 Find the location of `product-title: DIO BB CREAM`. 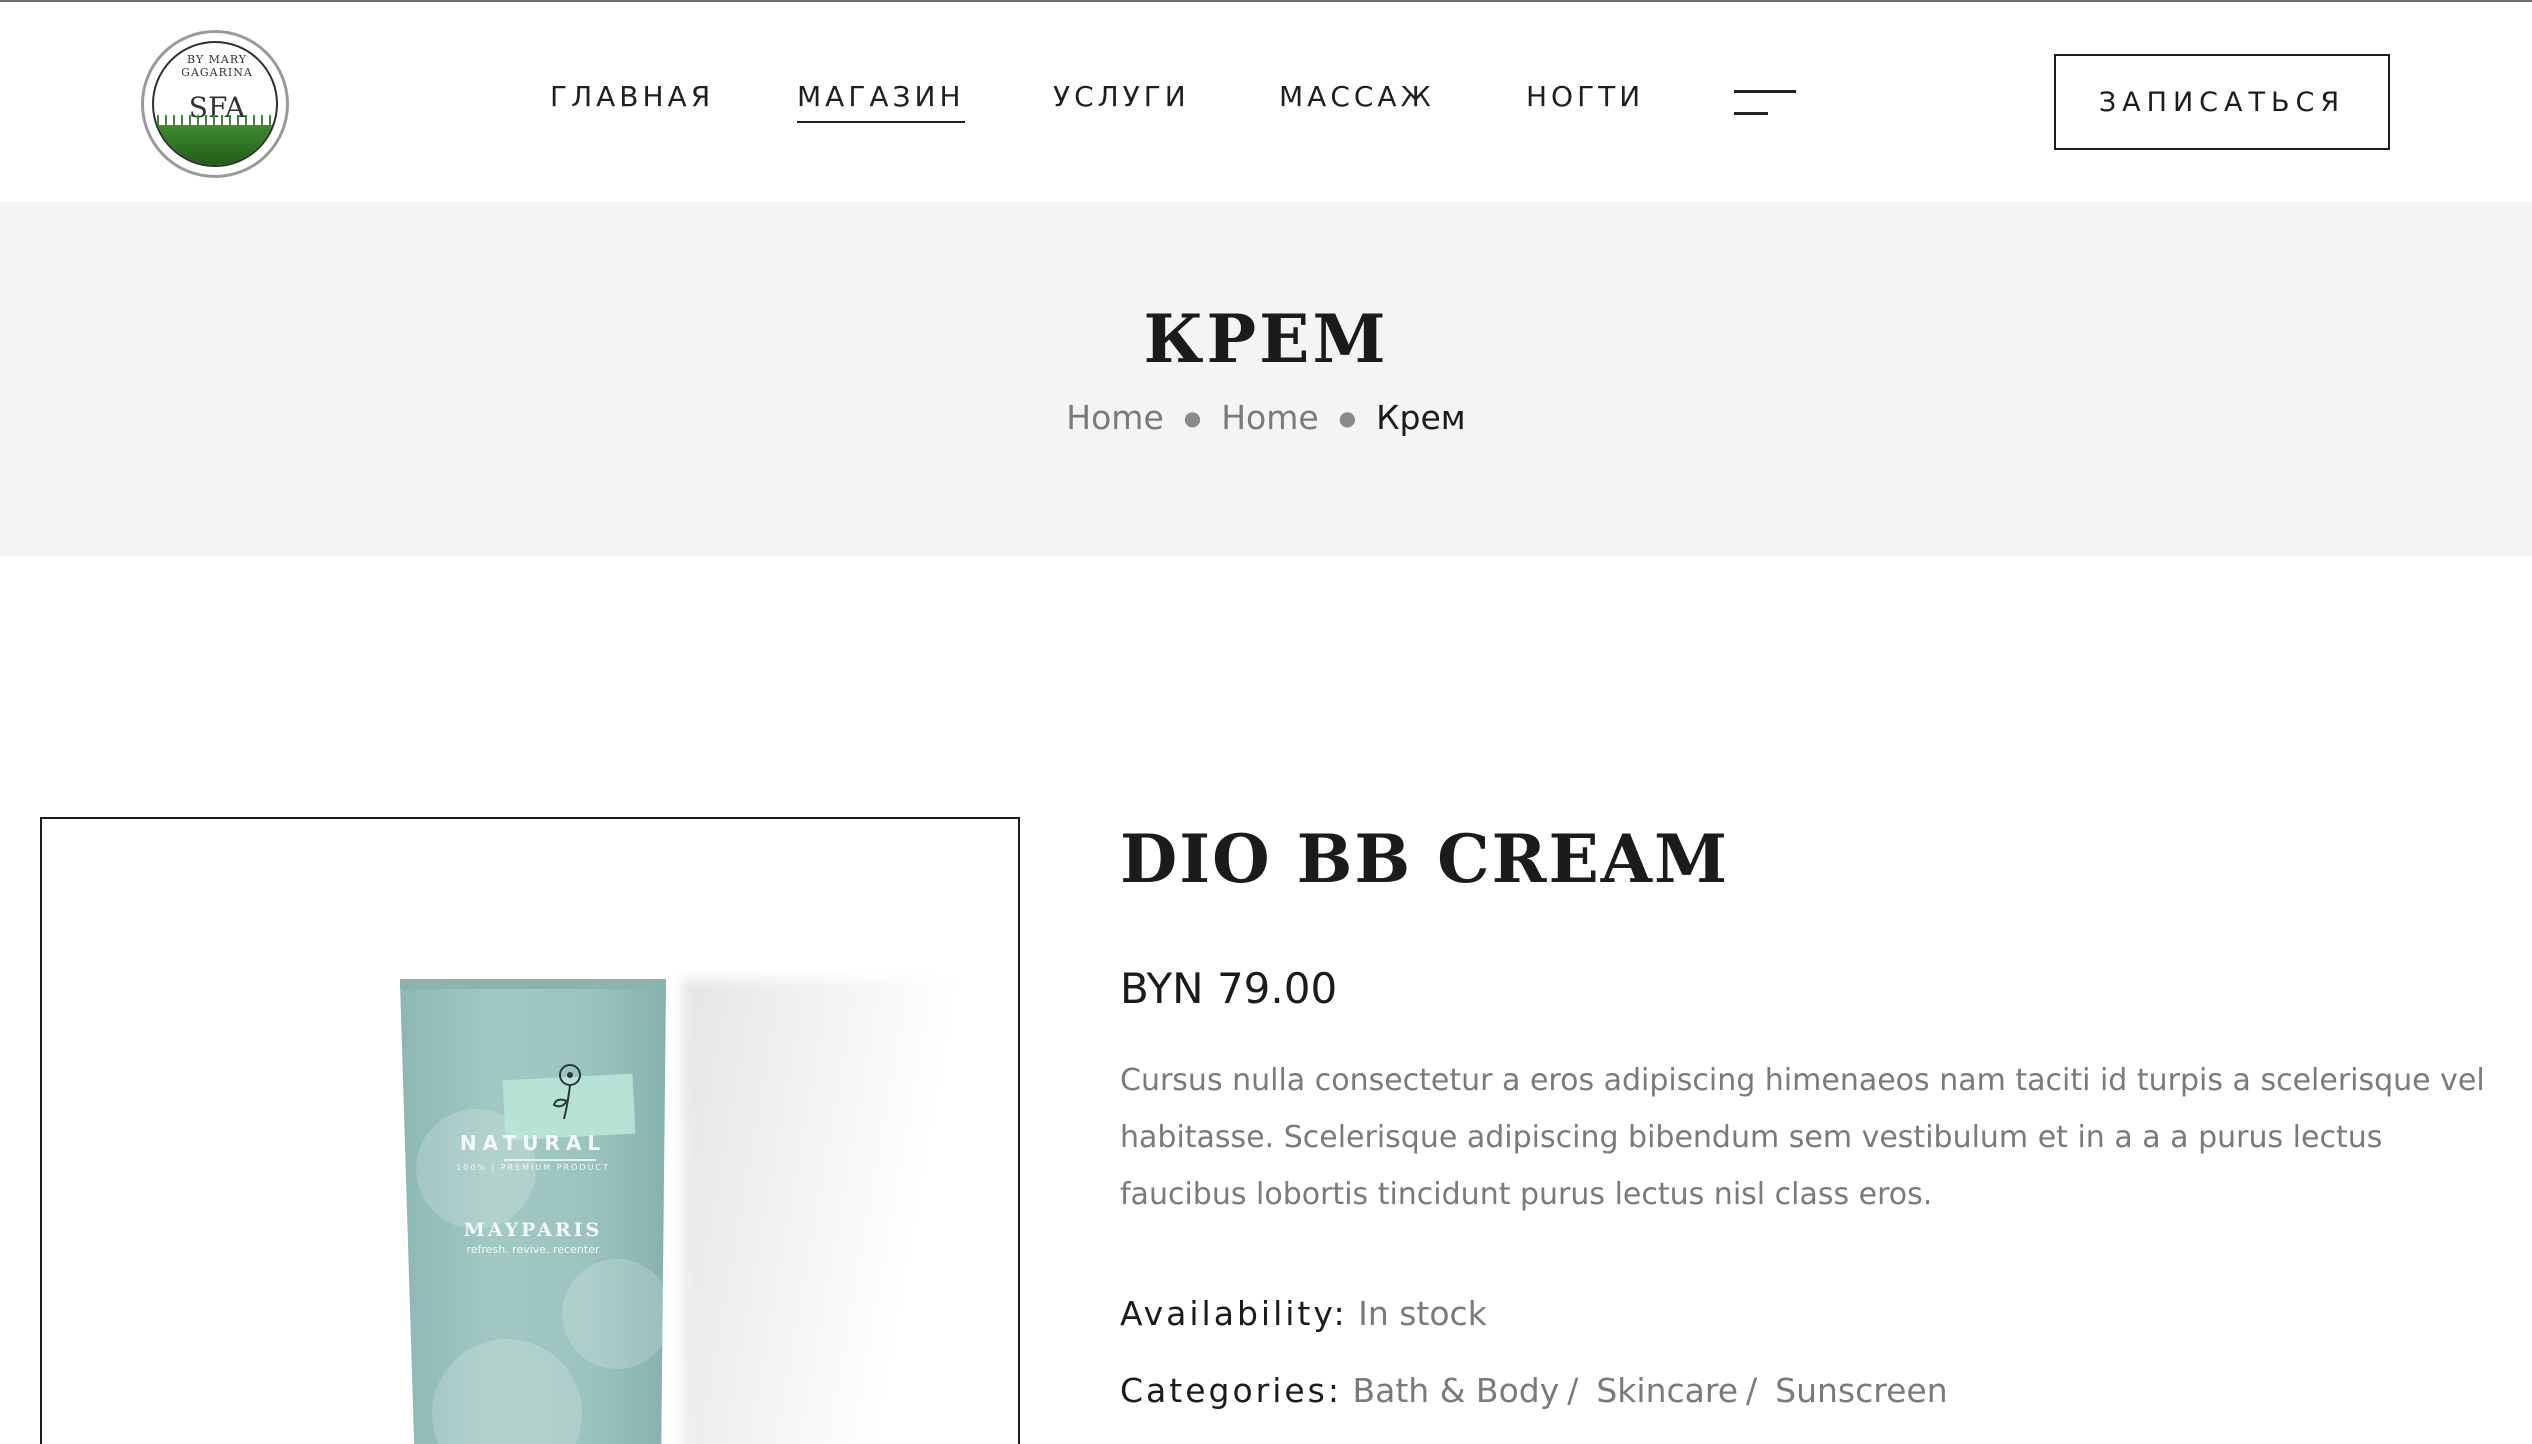

product-title: DIO BB CREAM is located at coordinates (1425, 859).